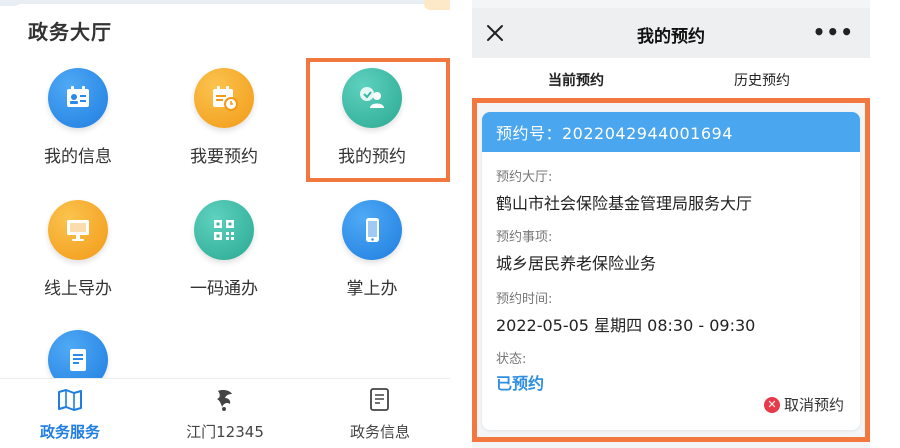  What do you see at coordinates (524, 177) in the screenshot?
I see `hall-label: 预约大厅:` at bounding box center [524, 177].